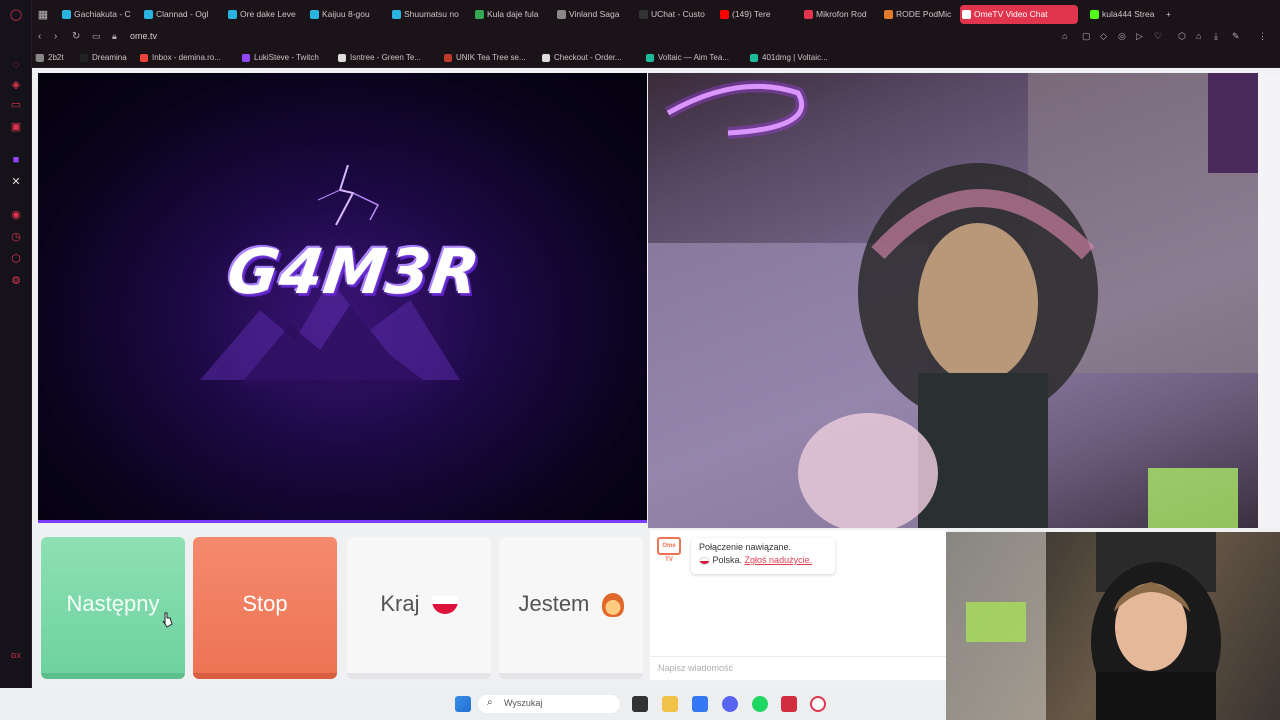  I want to click on report-link: Zgłoś nadużycie., so click(779, 560).